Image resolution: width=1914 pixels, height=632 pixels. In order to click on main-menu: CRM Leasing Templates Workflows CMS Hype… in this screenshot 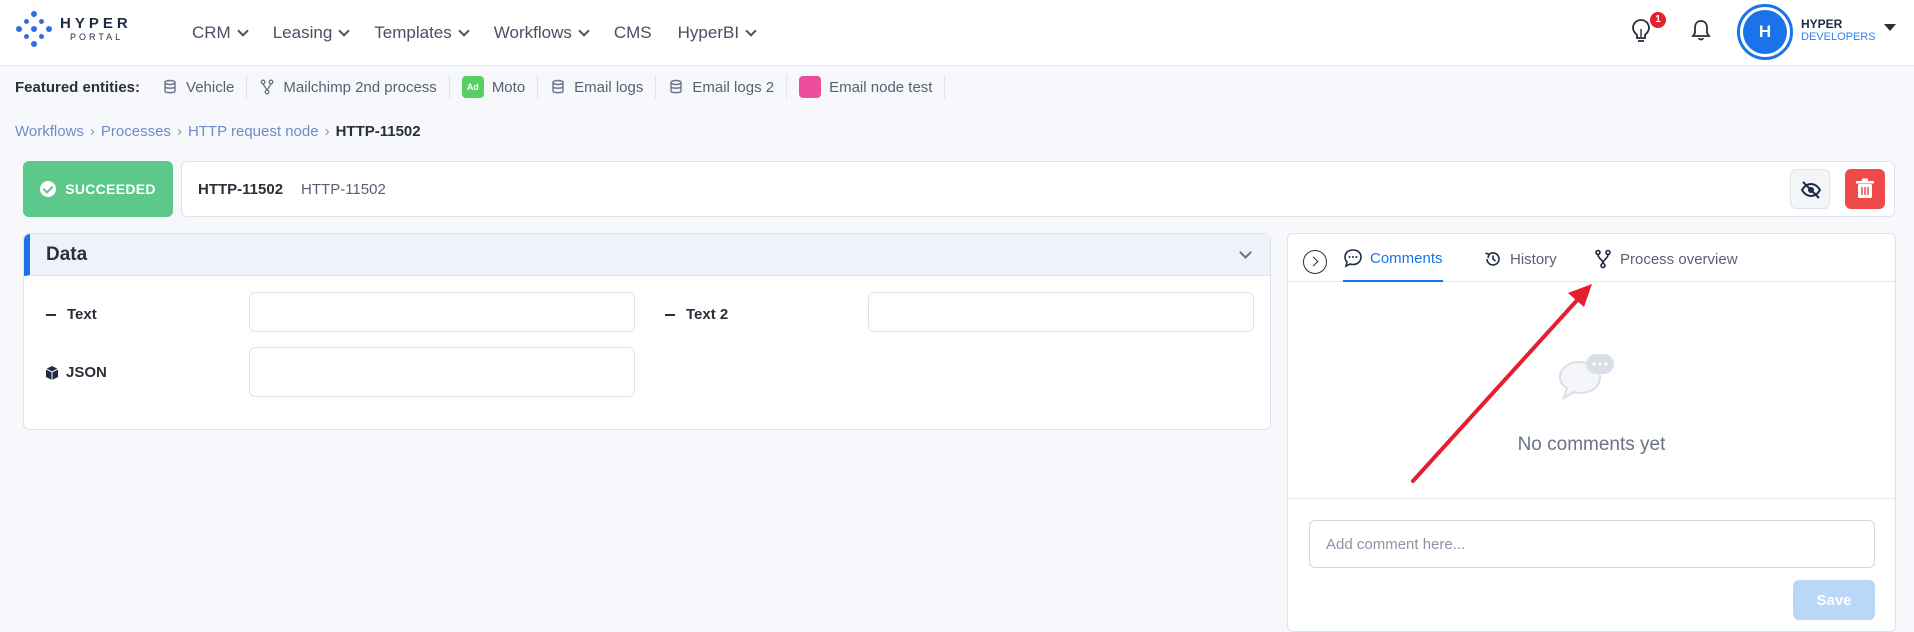, I will do `click(486, 33)`.